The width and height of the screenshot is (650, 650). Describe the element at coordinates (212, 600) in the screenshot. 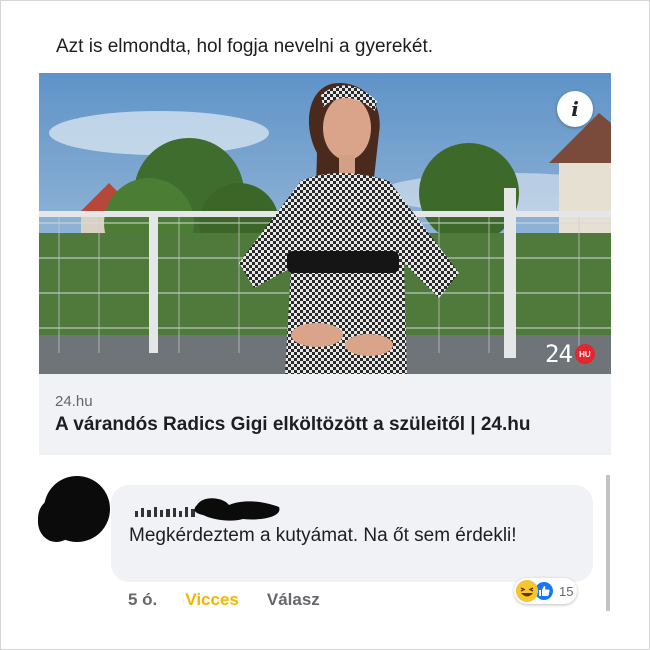

I see `react-button: Vicces` at that location.